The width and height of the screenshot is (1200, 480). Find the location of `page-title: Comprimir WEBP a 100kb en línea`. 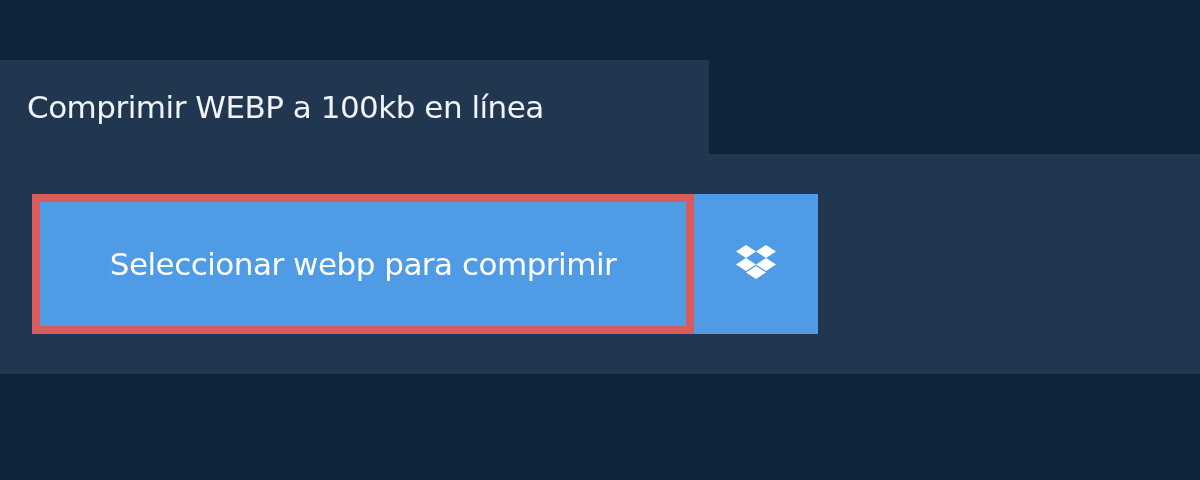

page-title: Comprimir WEBP a 100kb en línea is located at coordinates (285, 107).